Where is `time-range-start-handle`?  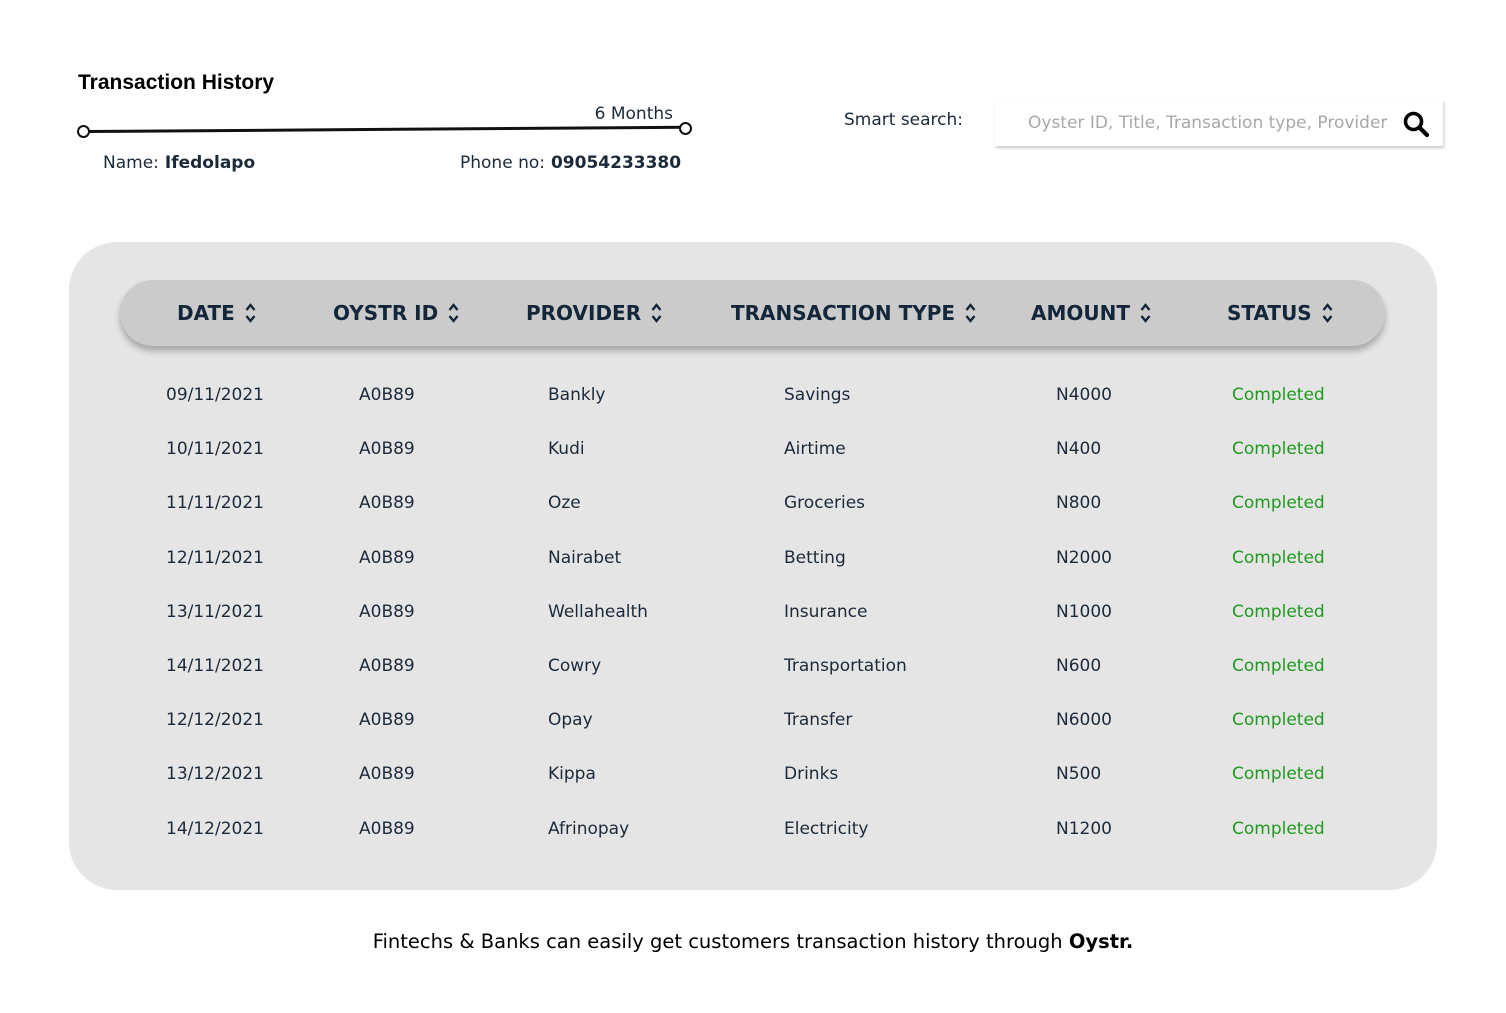 time-range-start-handle is located at coordinates (83, 131).